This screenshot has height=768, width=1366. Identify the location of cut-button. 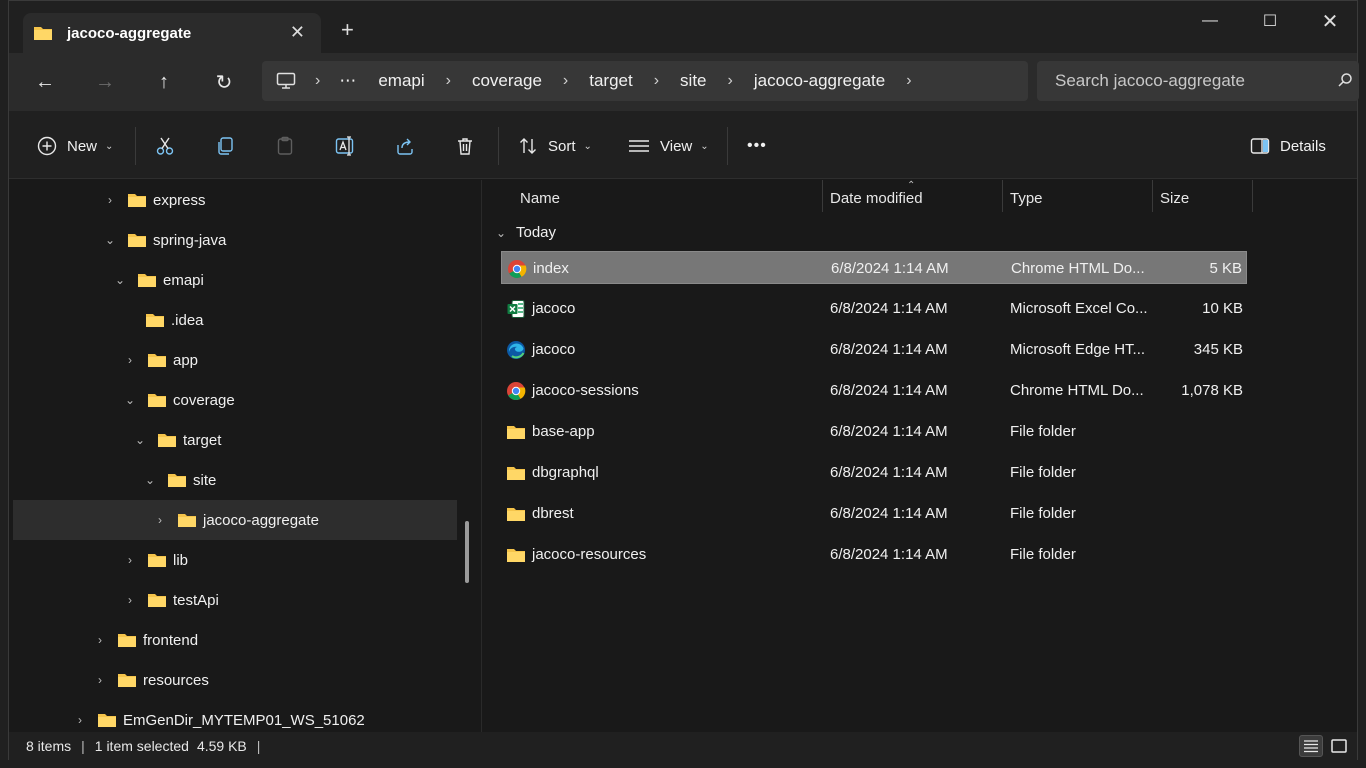
(165, 146).